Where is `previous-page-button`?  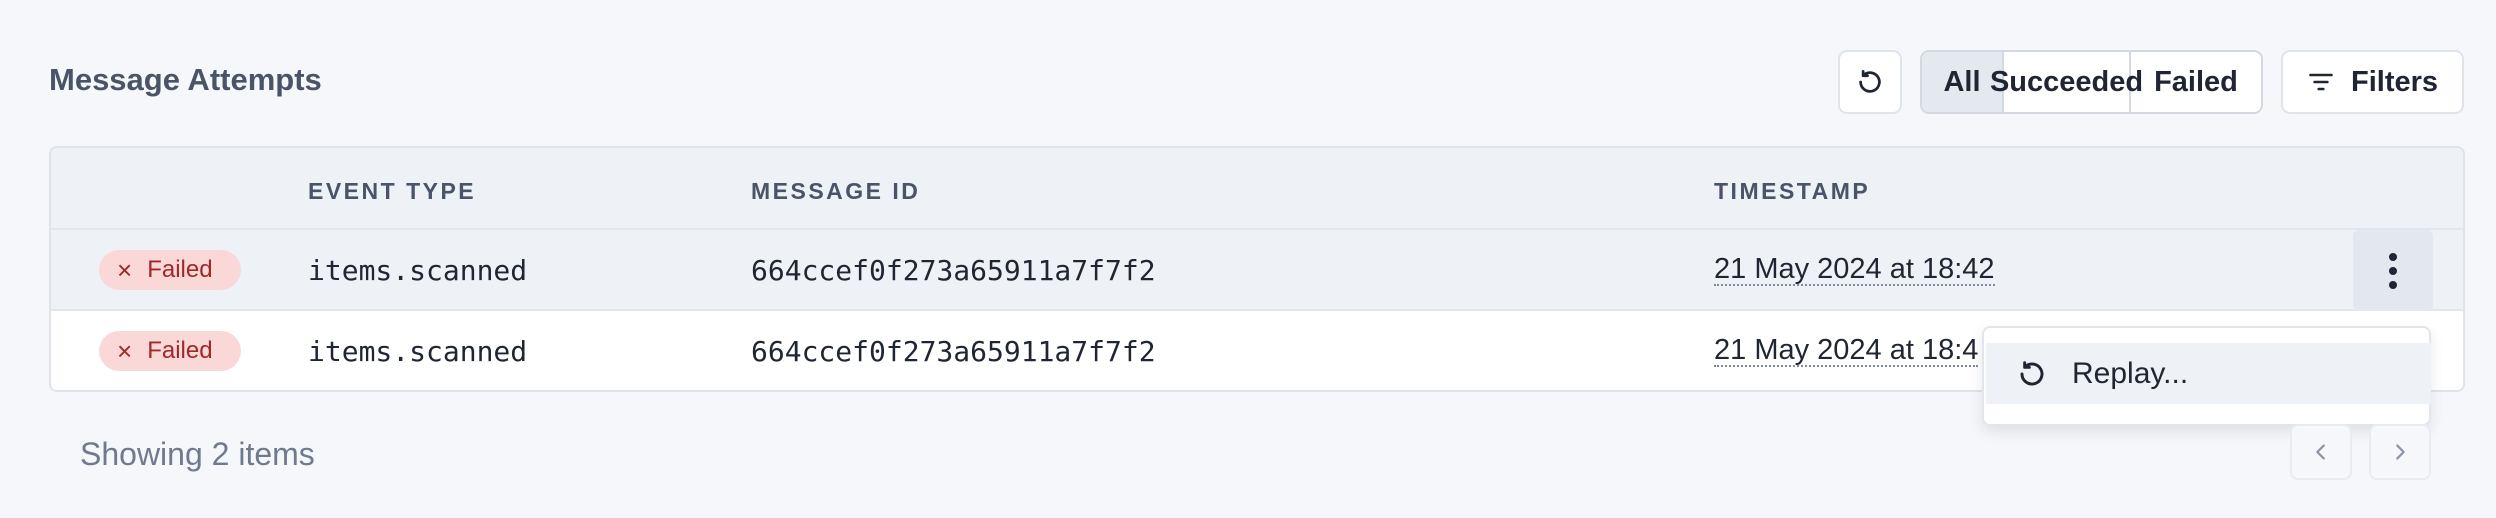 previous-page-button is located at coordinates (2321, 452).